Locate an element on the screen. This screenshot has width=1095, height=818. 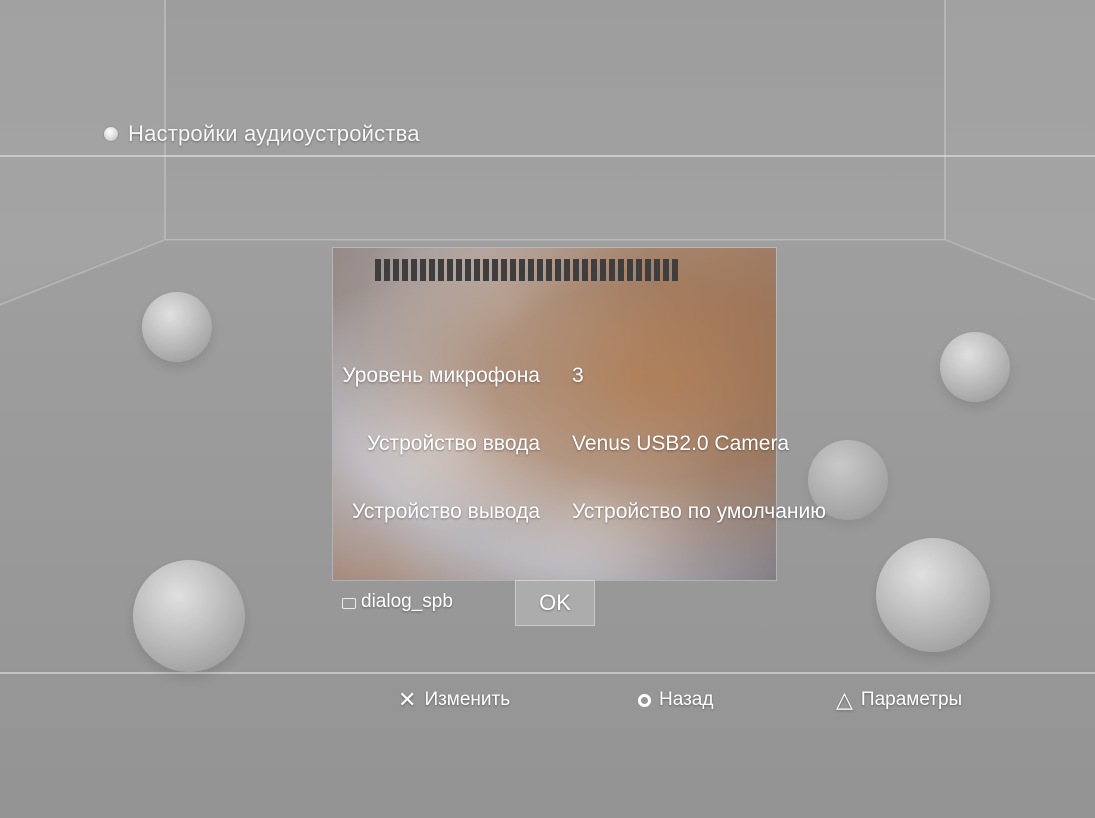
cross-button-icon: ✕ is located at coordinates (407, 699).